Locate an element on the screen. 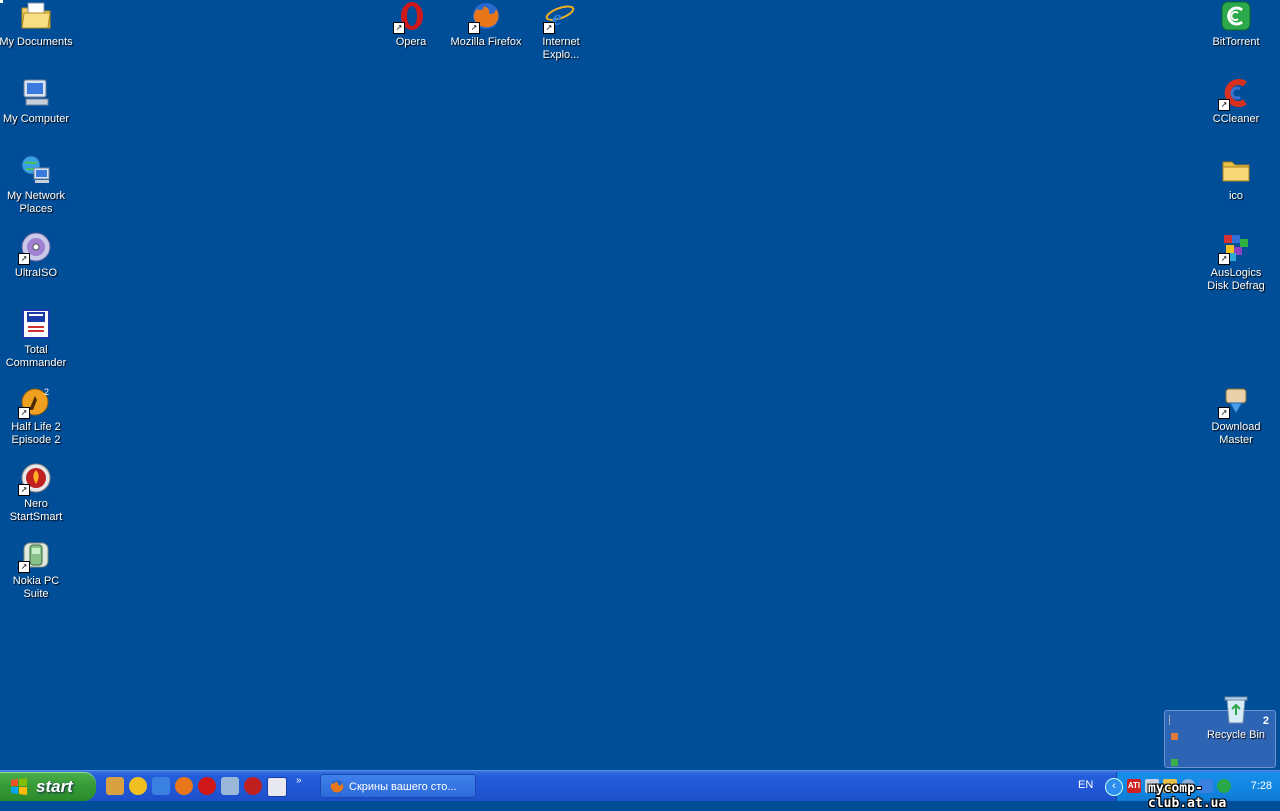 The width and height of the screenshot is (1280, 811). icon-label: My Documents is located at coordinates (36, 42).